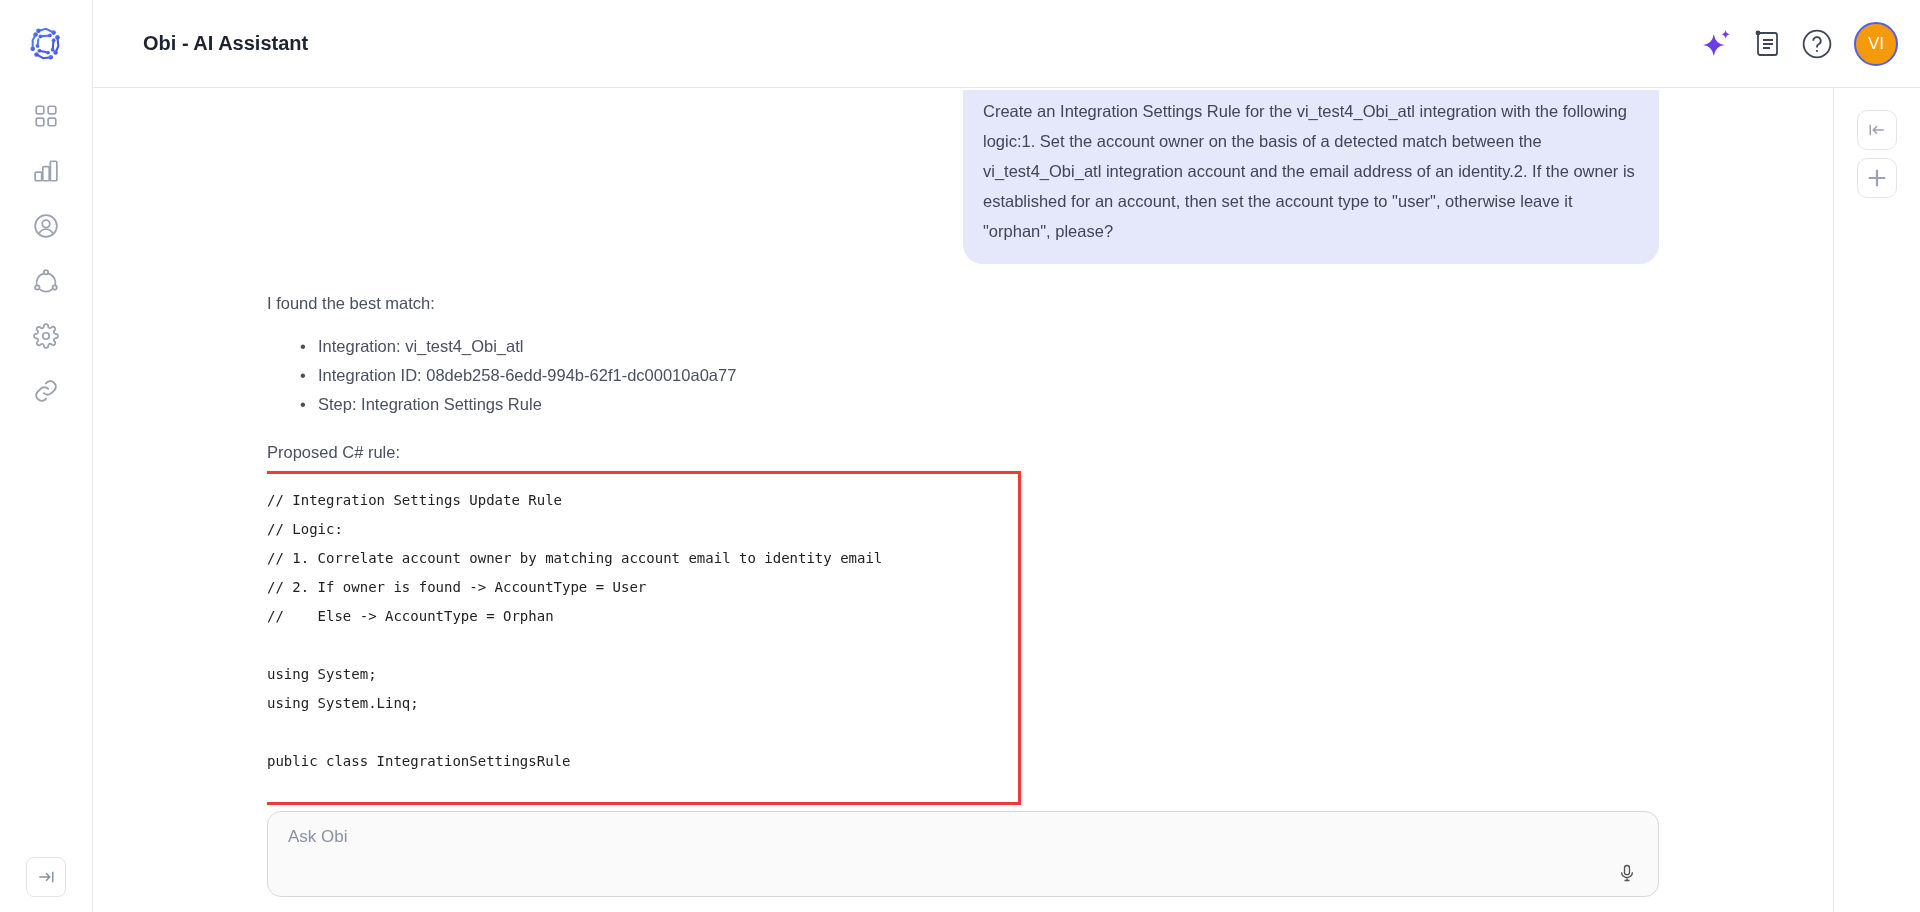 This screenshot has height=912, width=1920. What do you see at coordinates (415, 500) in the screenshot?
I see `code-line: // Integration Settings Update Rule` at bounding box center [415, 500].